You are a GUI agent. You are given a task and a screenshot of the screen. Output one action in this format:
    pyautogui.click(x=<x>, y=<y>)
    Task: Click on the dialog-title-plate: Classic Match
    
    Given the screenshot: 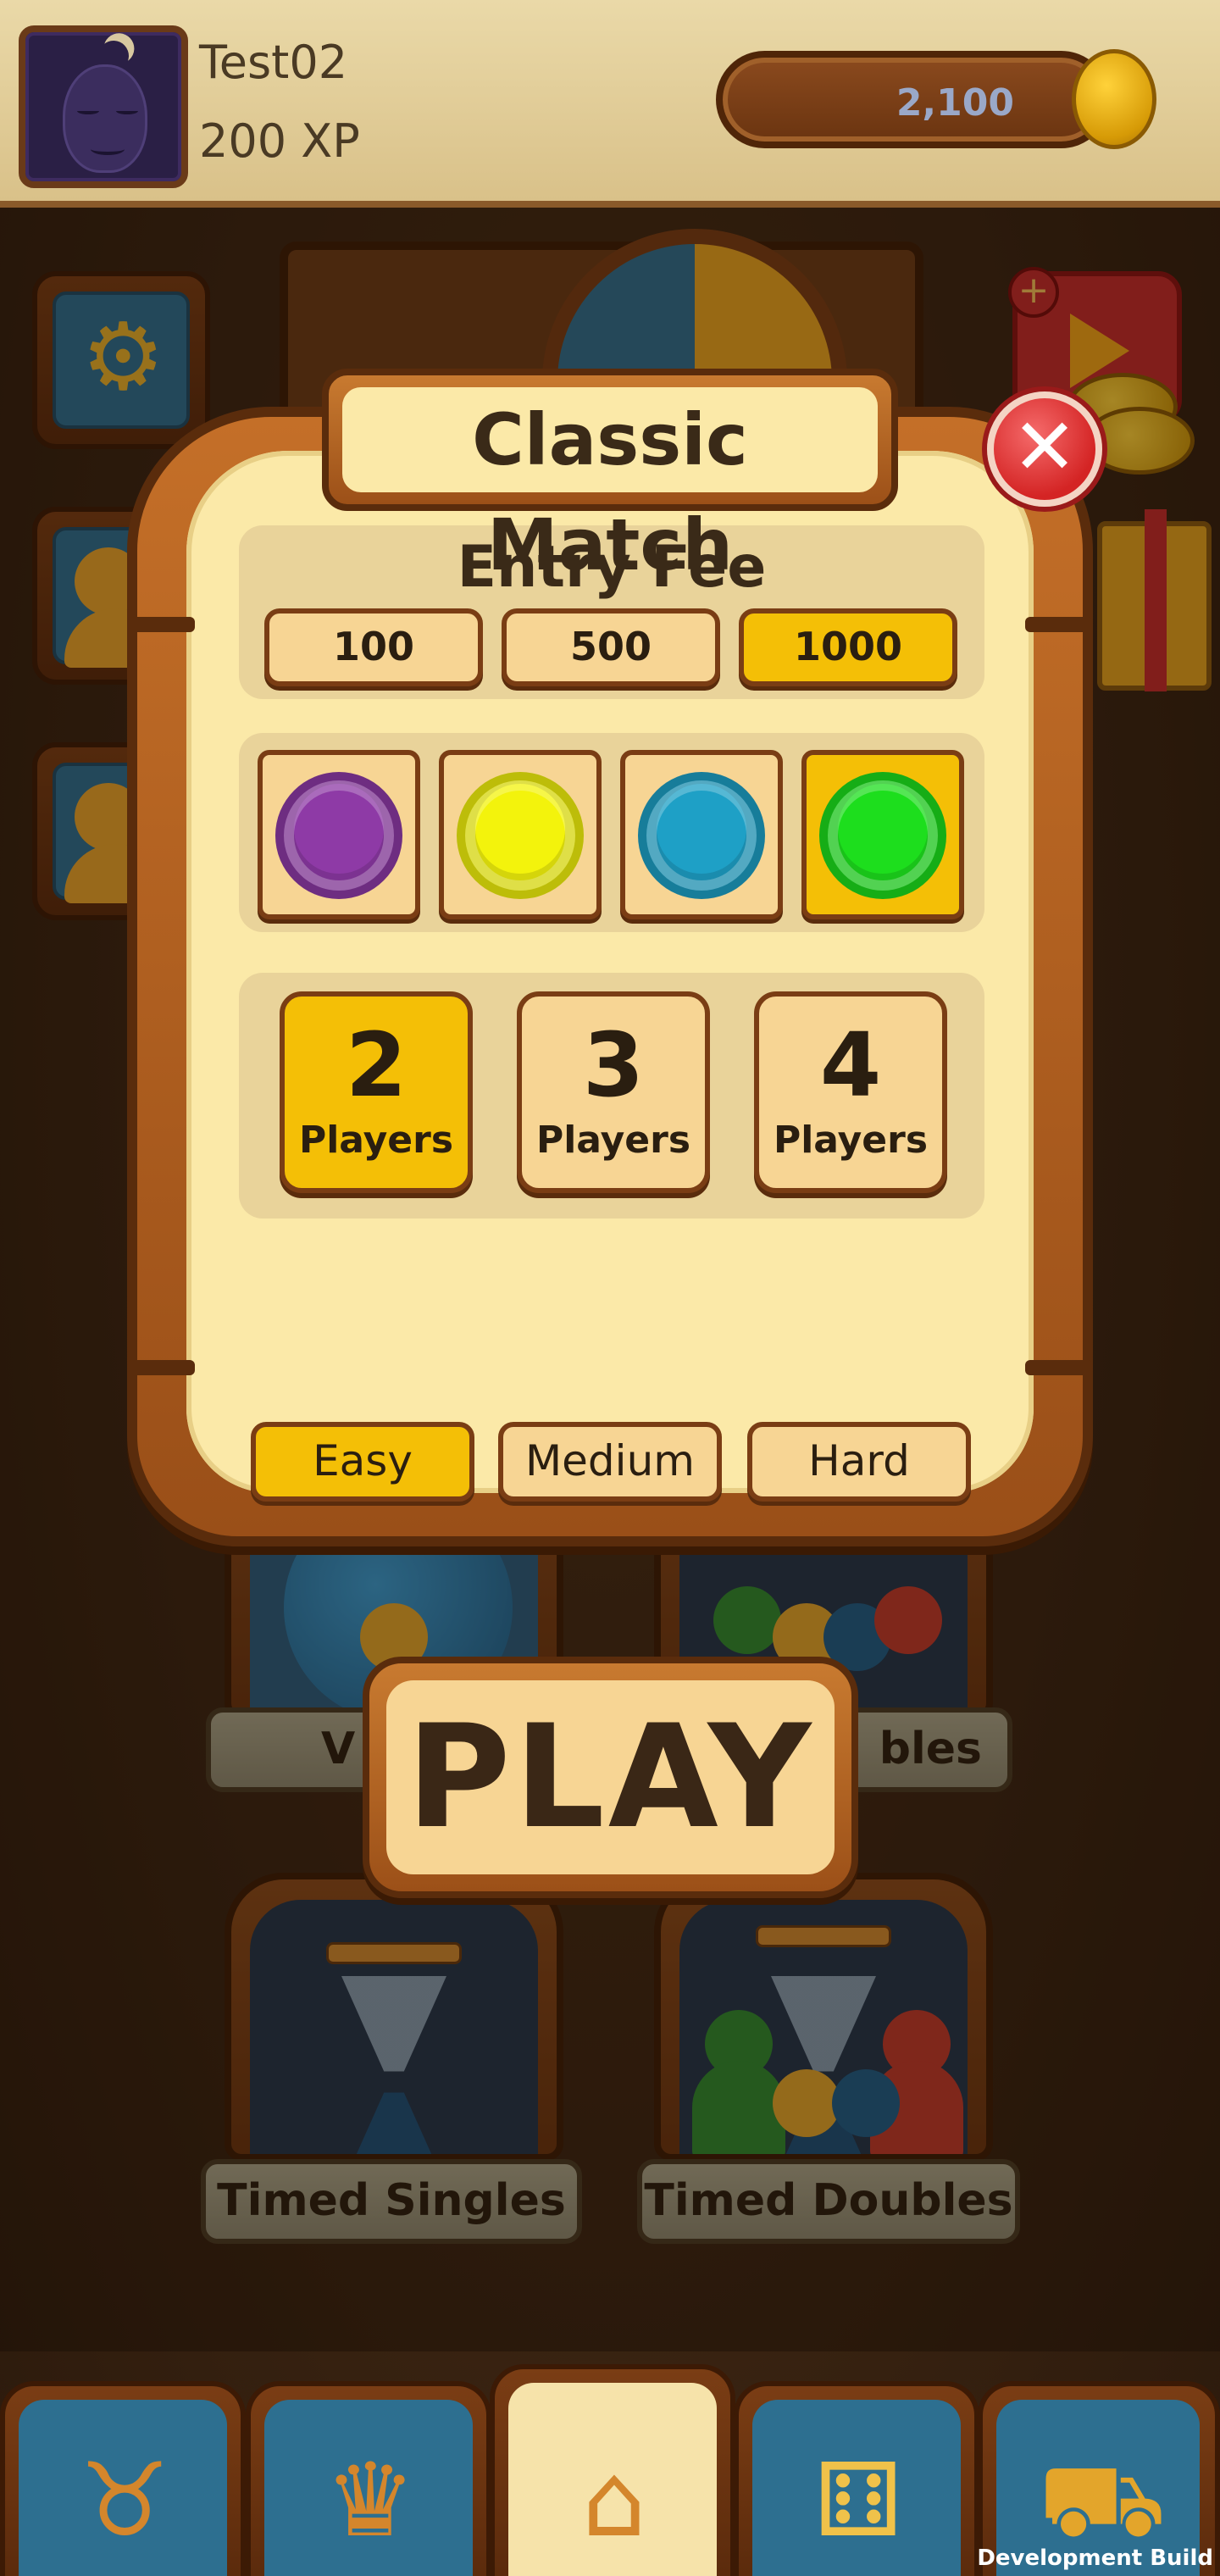 What is the action you would take?
    pyautogui.click(x=610, y=477)
    